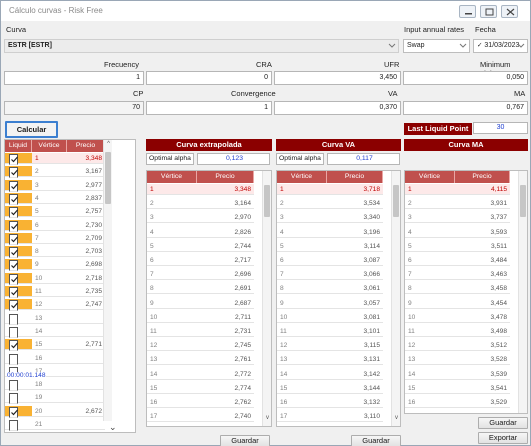 This screenshot has width=531, height=446. Describe the element at coordinates (457, 275) in the screenshot. I see `table-row: 7 3,463` at that location.